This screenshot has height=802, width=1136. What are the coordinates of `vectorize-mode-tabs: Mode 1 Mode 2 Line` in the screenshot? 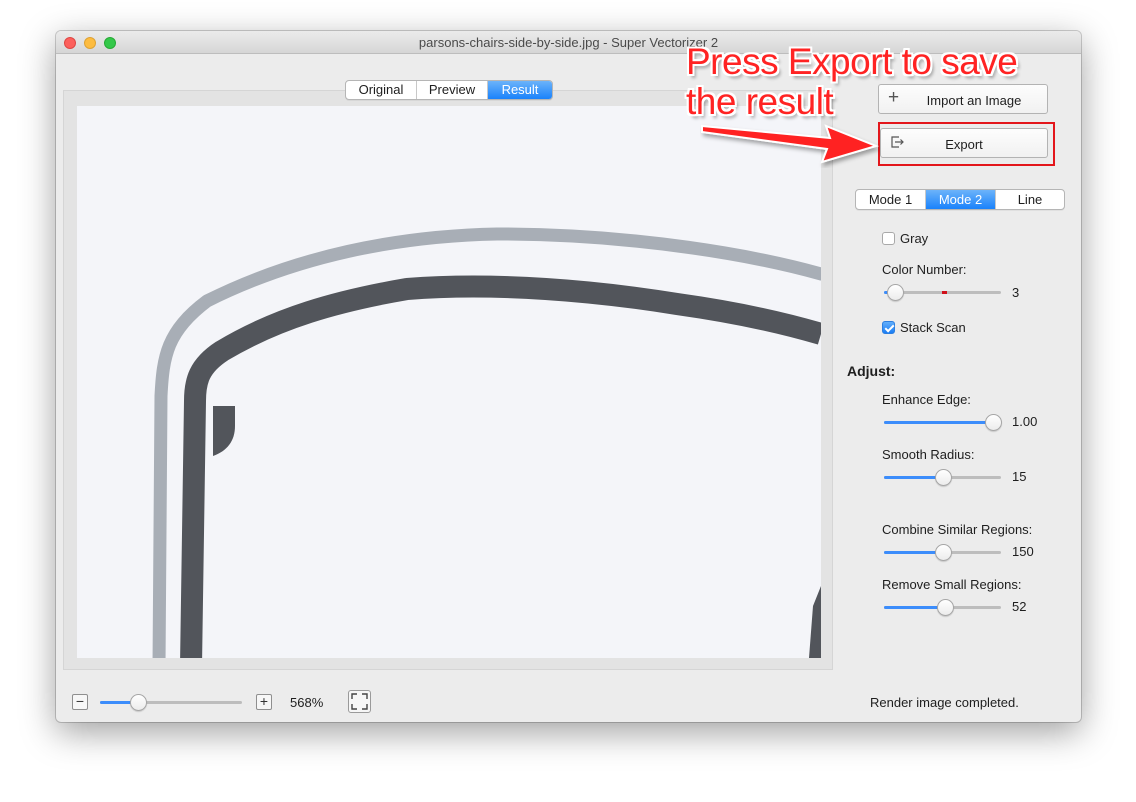 It's located at (960, 199).